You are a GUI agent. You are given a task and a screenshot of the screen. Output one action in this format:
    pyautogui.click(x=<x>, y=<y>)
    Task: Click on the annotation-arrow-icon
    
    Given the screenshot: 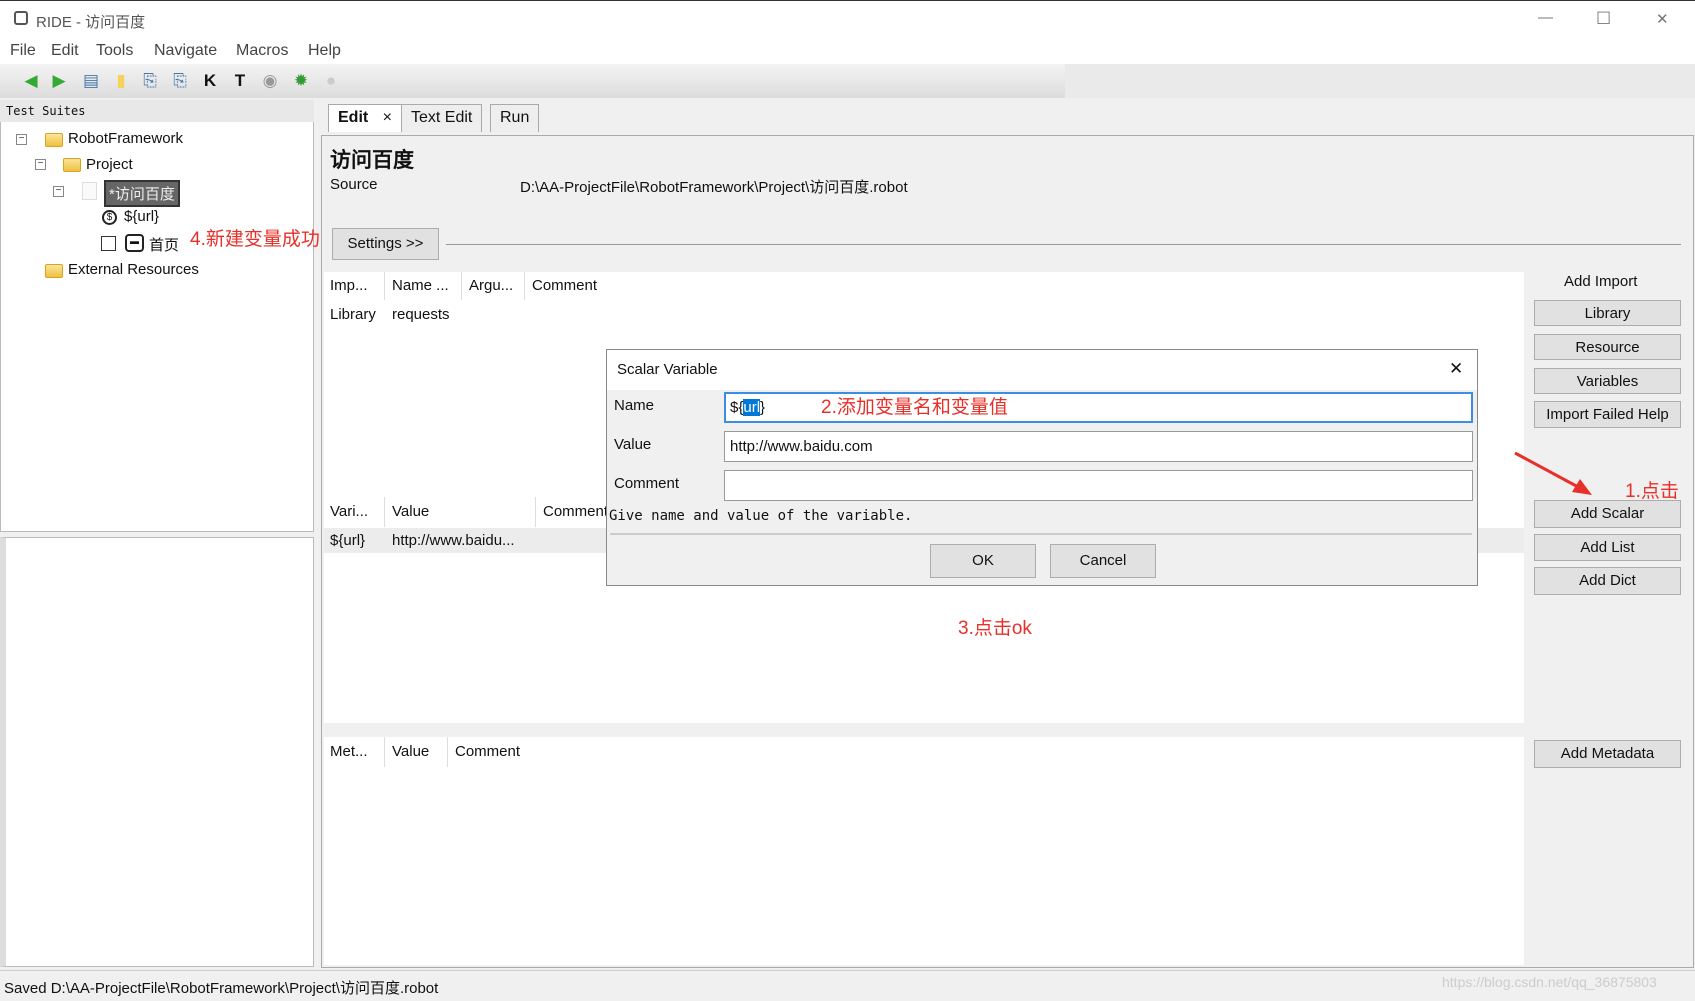 What is the action you would take?
    pyautogui.click(x=1553, y=473)
    